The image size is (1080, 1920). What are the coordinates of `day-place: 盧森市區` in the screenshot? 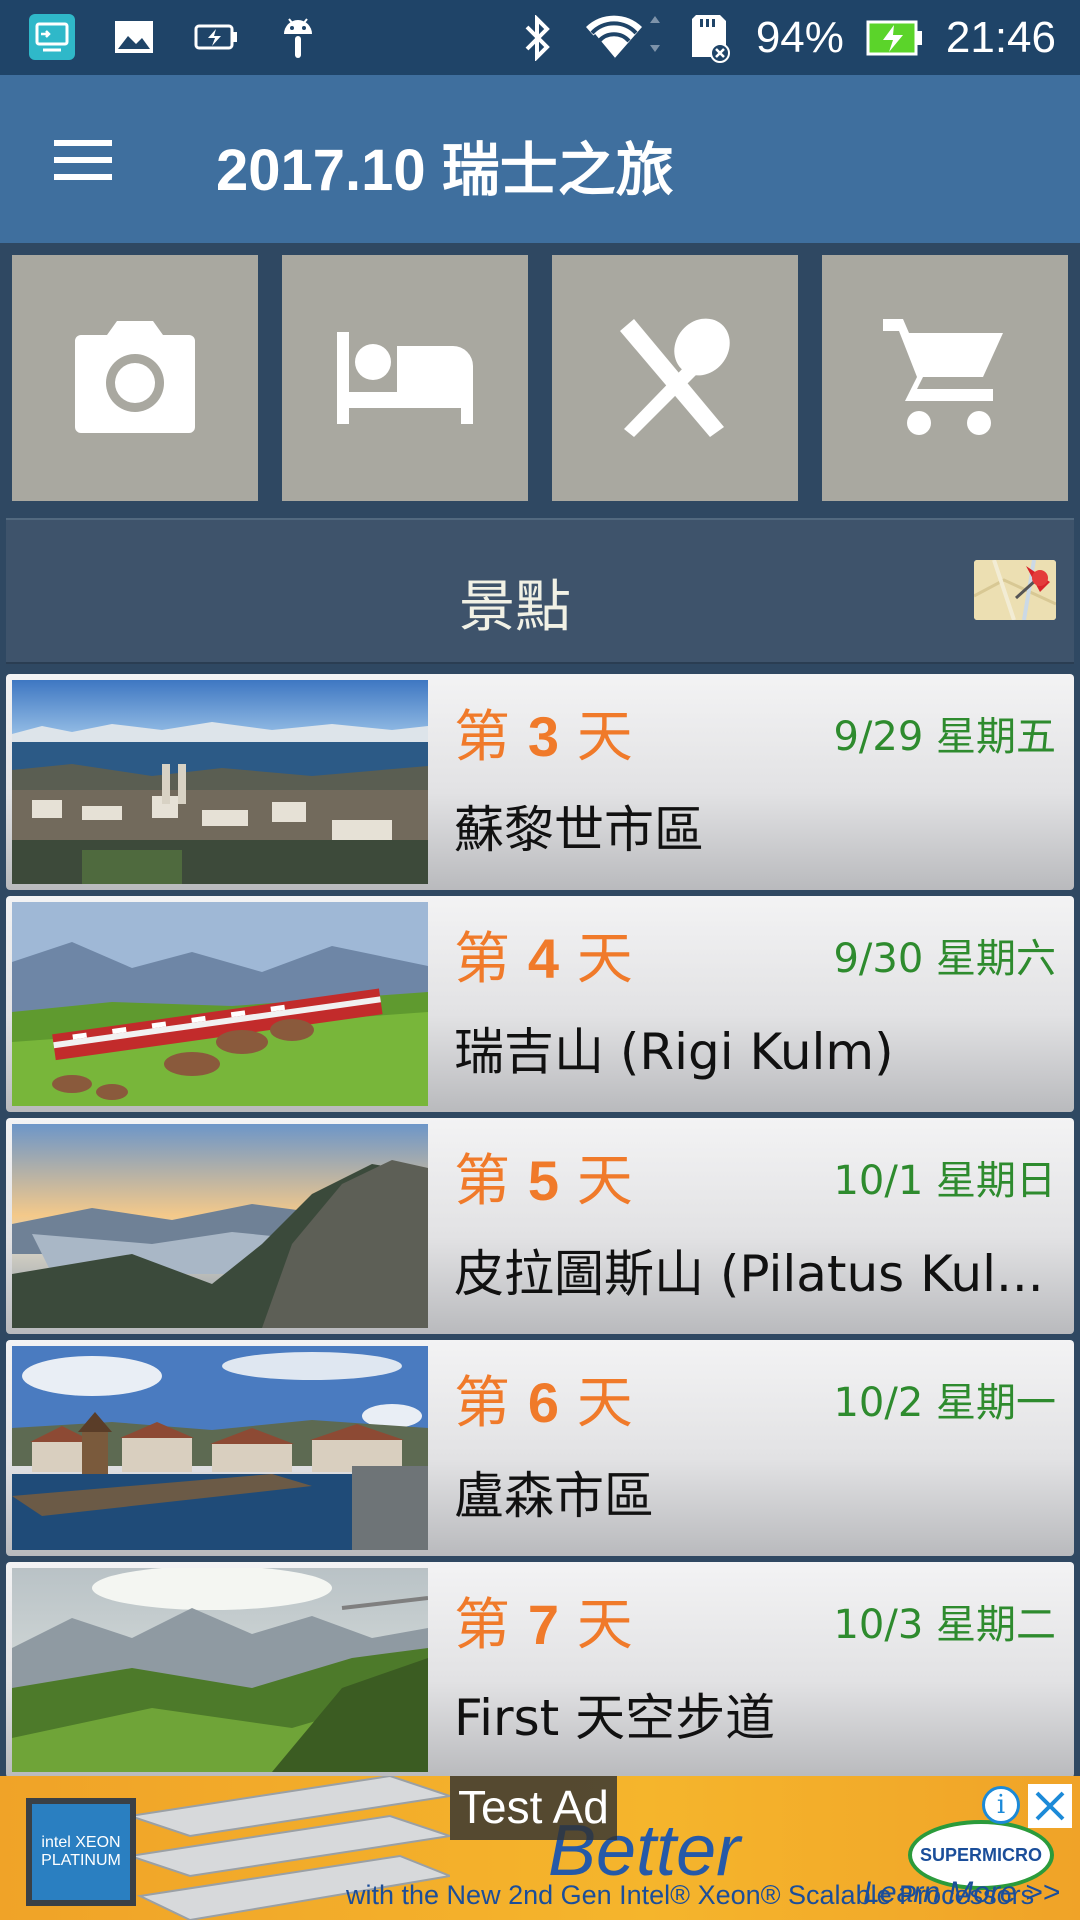 It's located at (554, 1496).